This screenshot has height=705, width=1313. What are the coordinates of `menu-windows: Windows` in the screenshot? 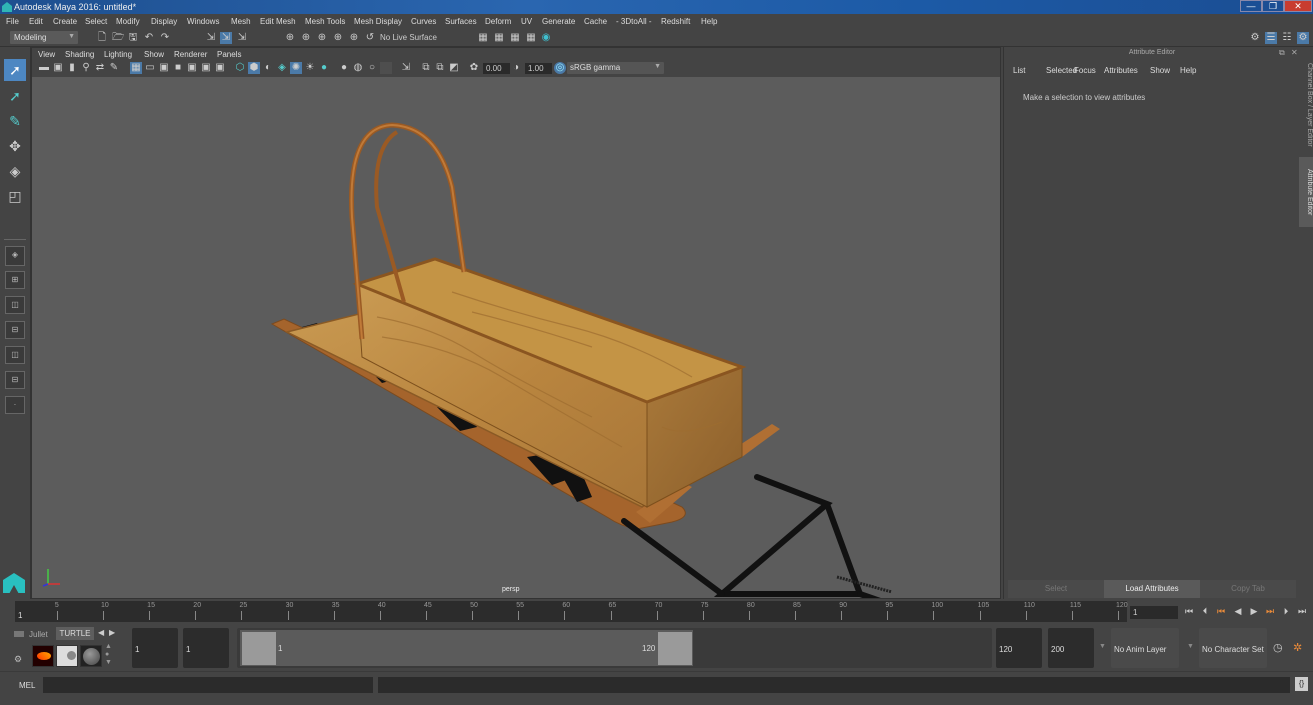 It's located at (203, 21).